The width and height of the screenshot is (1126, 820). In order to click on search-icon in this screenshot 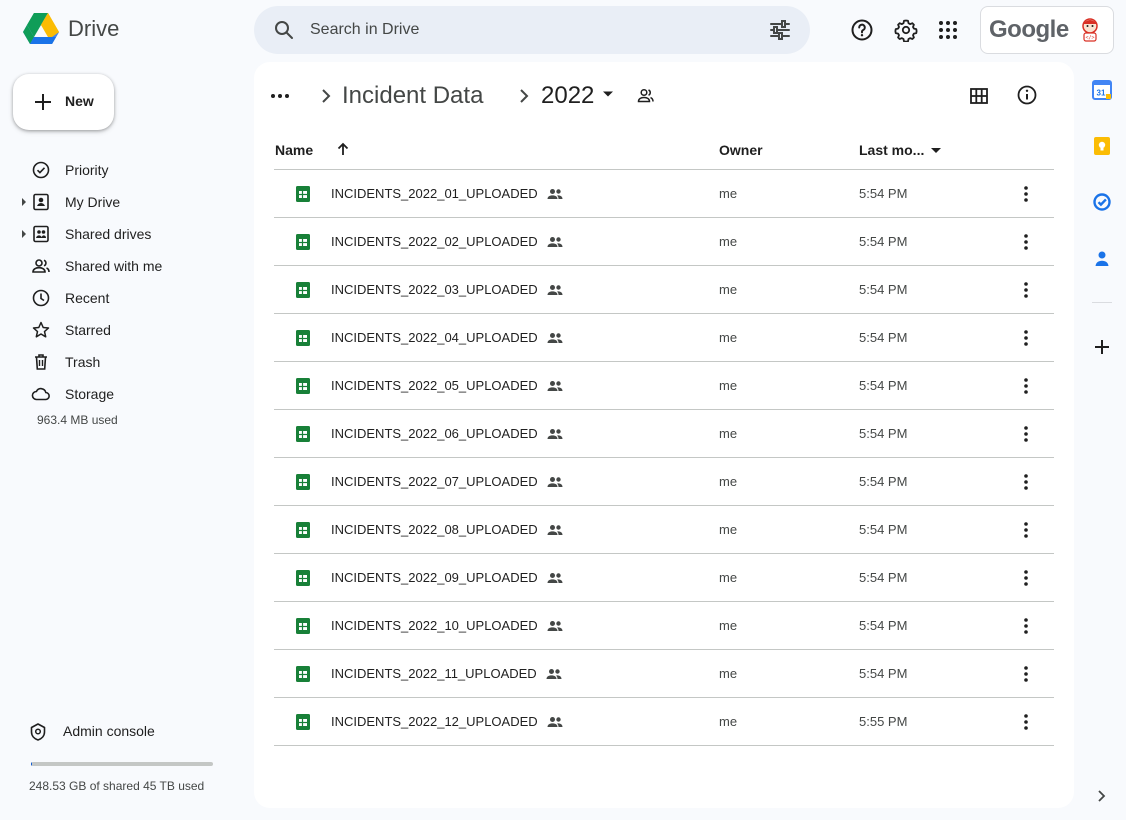, I will do `click(284, 30)`.